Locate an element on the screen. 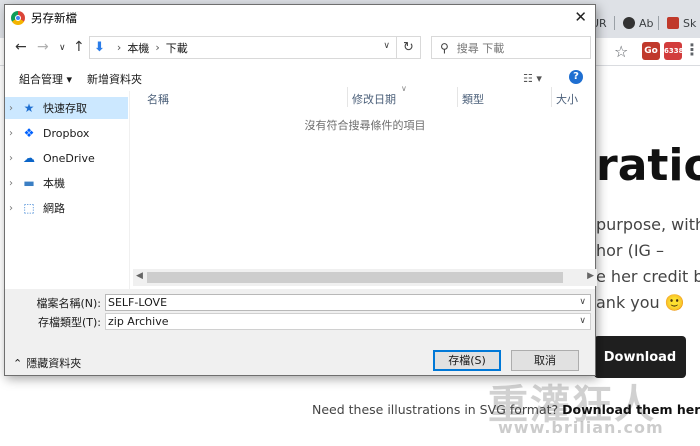  badge-extension-icon: 6338 is located at coordinates (673, 51).